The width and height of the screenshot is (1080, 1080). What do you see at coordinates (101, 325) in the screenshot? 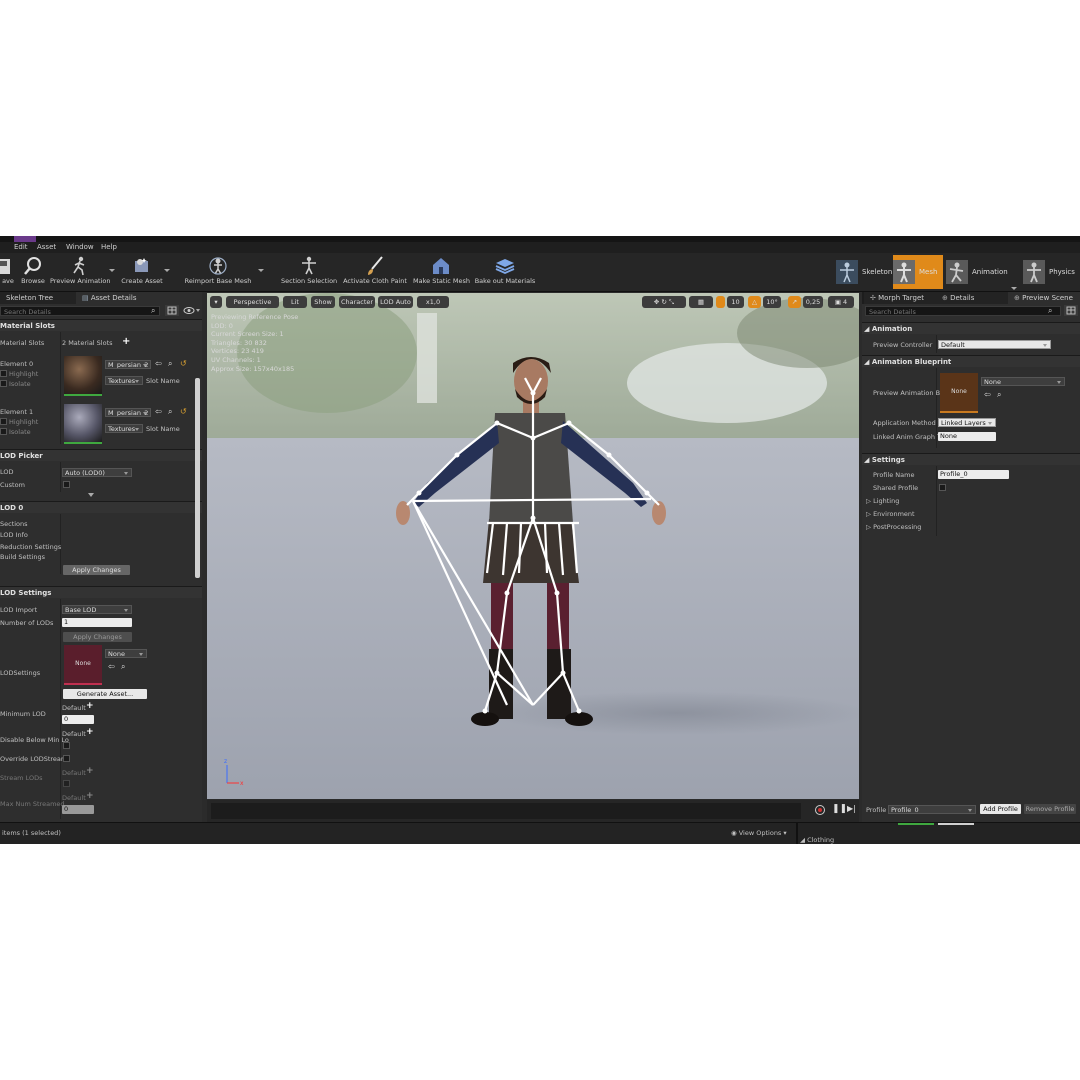
I see `material-slots-header: Material Slots` at bounding box center [101, 325].